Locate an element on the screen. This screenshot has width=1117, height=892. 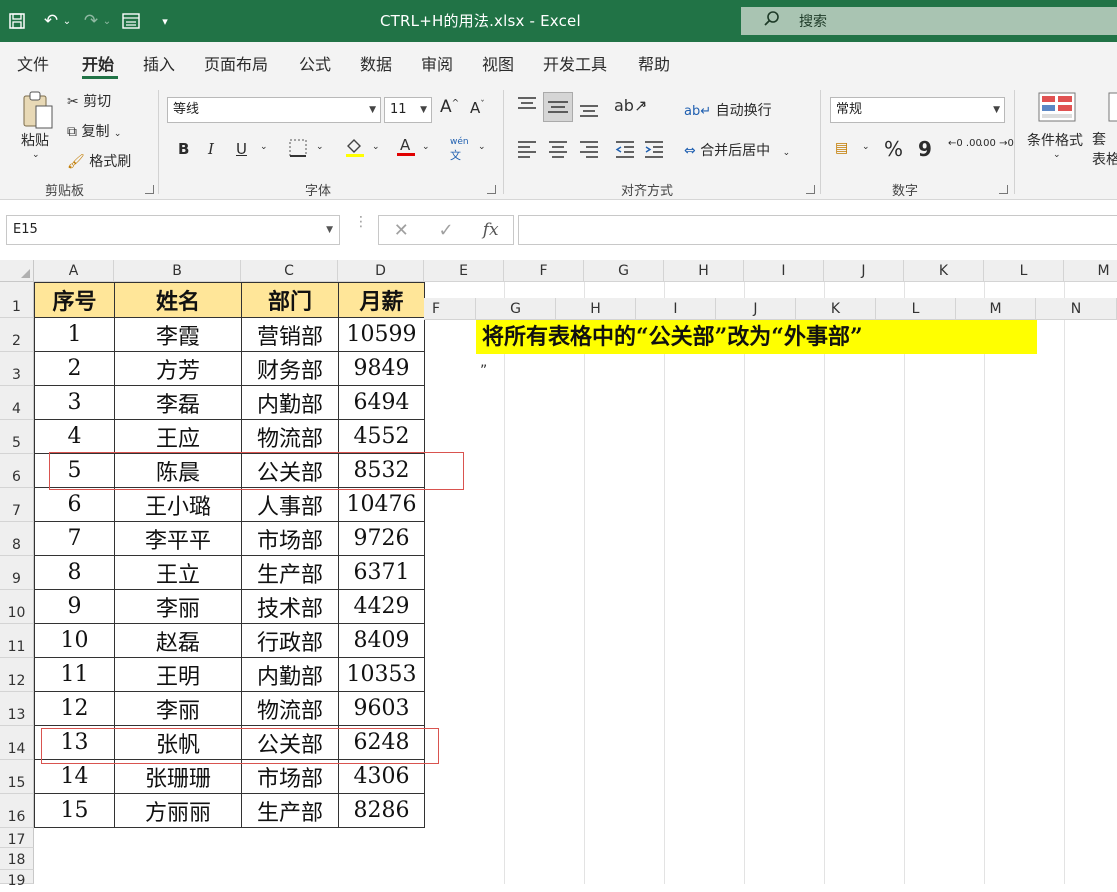
increase-indent-icon is located at coordinates (654, 151).